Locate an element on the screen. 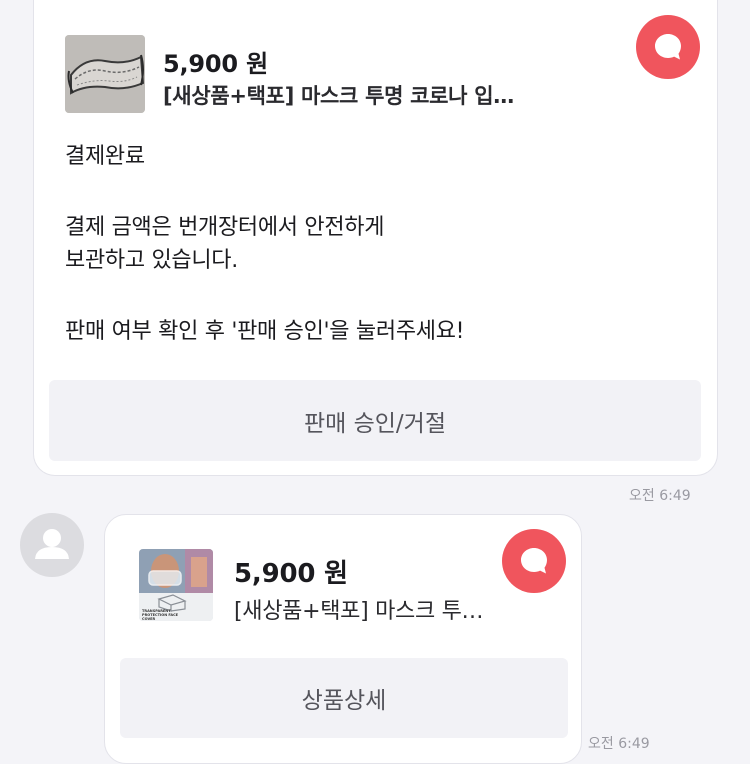 This screenshot has width=750, height=764. product-thumbnail is located at coordinates (105, 74).